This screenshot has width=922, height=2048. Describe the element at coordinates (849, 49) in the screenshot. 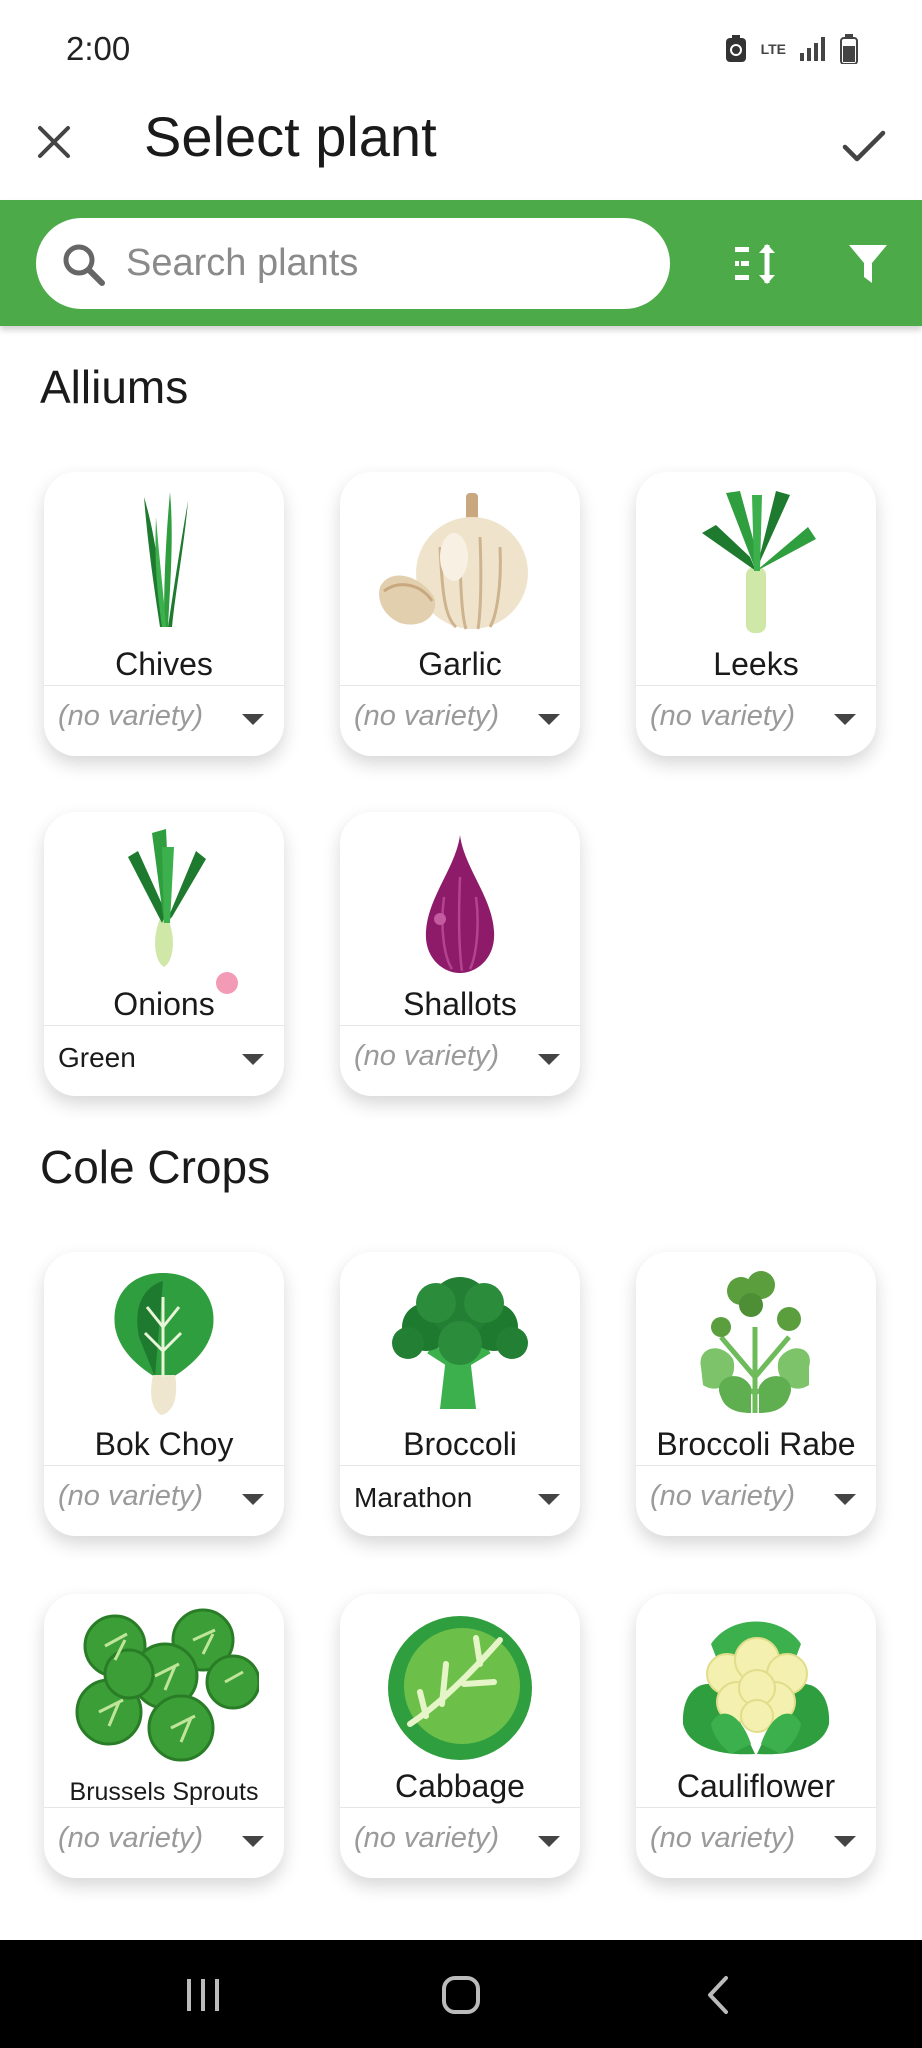

I see `battery-icon` at that location.